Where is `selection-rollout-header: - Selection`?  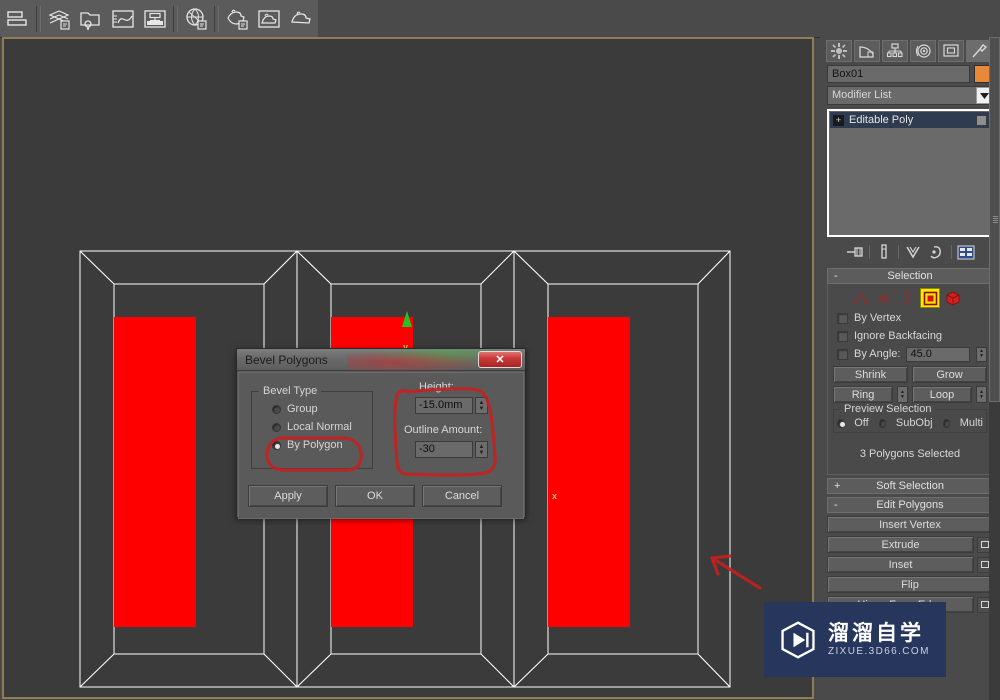
selection-rollout-header: - Selection is located at coordinates (910, 276).